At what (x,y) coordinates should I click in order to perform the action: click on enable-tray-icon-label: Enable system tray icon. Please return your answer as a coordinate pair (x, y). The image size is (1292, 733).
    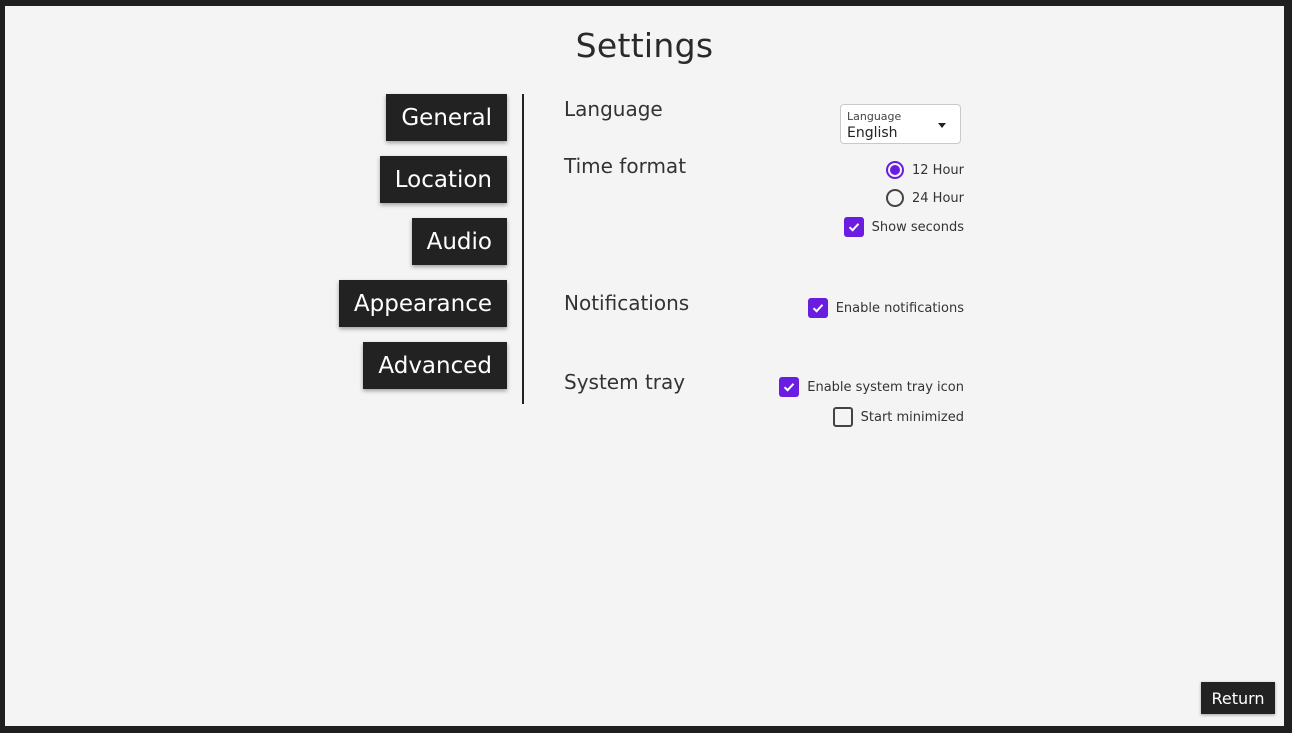
    Looking at the image, I should click on (885, 387).